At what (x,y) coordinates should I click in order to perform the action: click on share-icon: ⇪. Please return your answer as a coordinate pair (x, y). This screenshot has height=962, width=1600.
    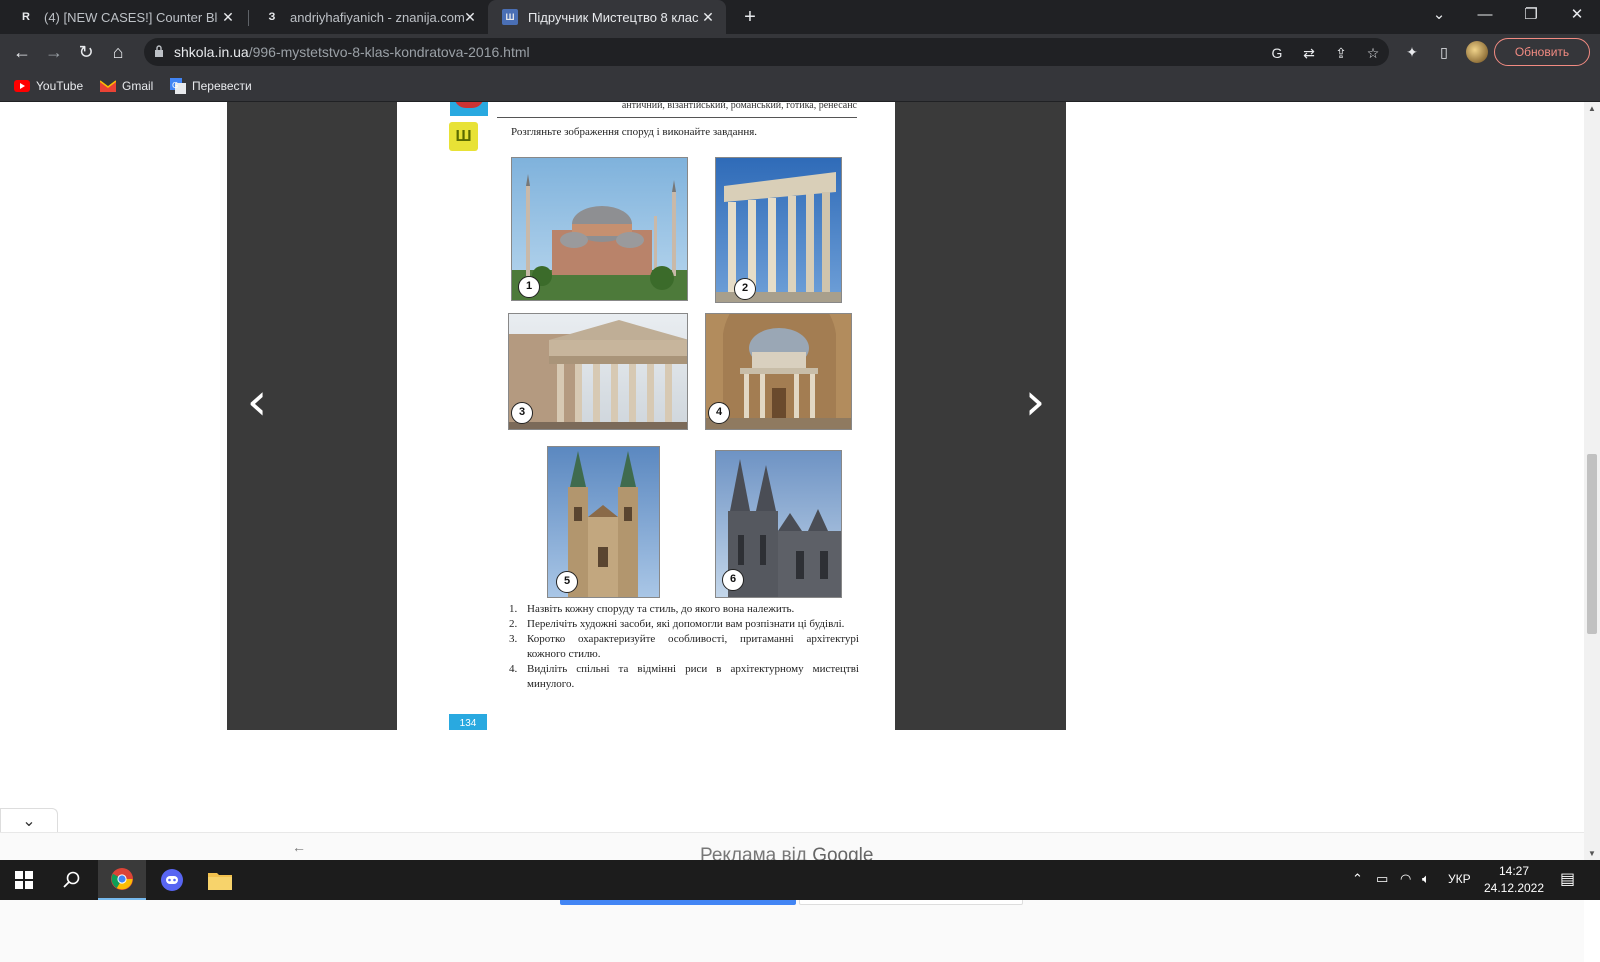
    Looking at the image, I should click on (1341, 53).